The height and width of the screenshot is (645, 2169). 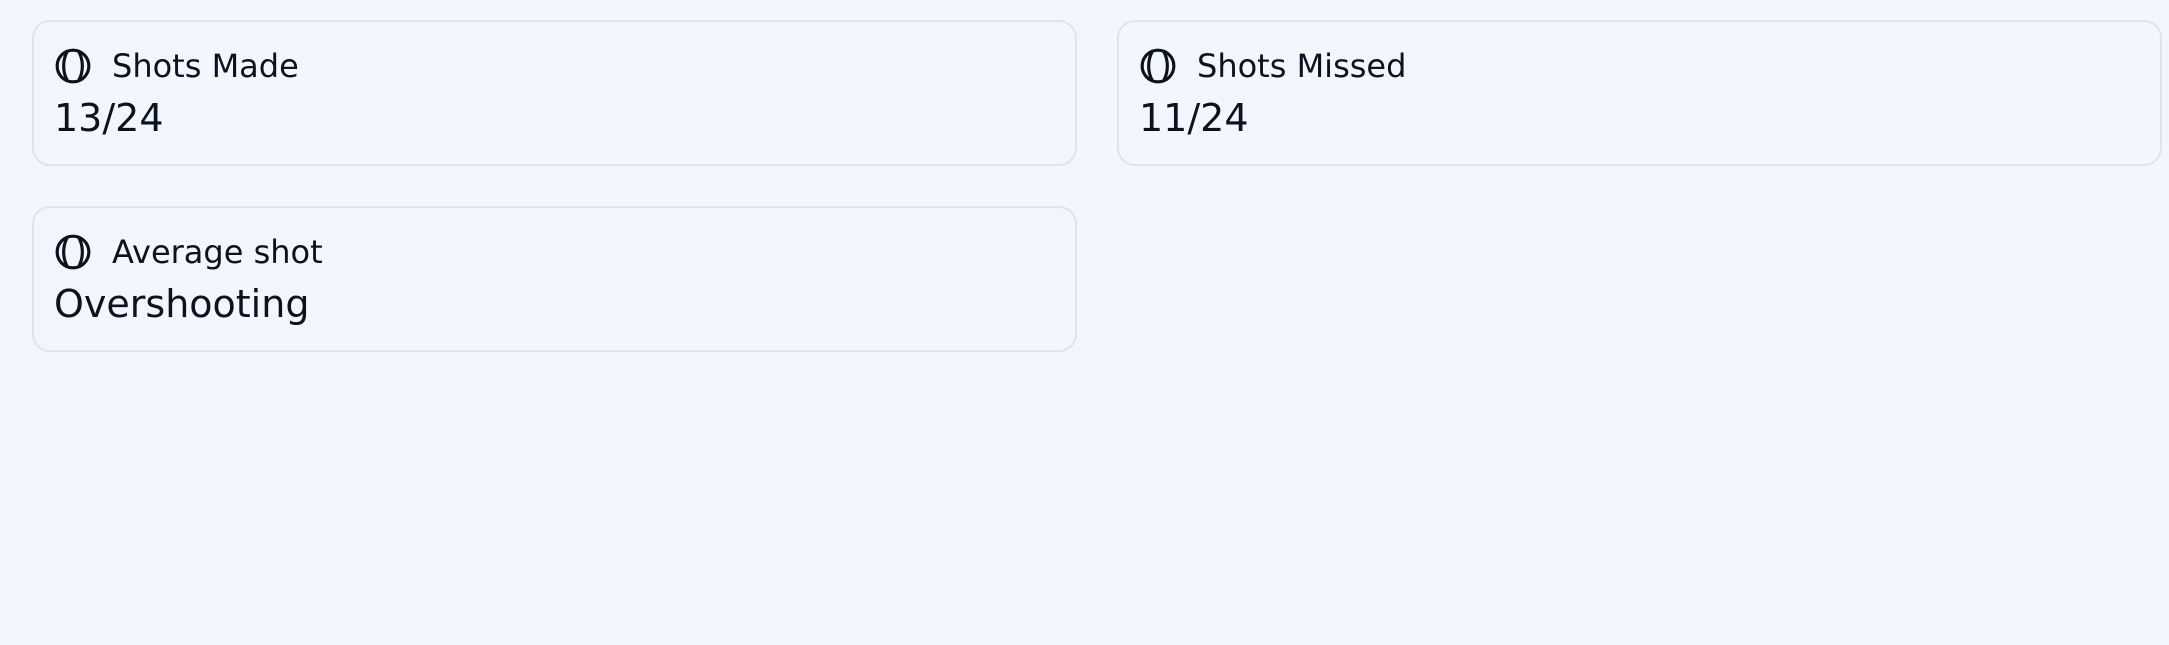 I want to click on stat-card-header: Shots Missed, so click(x=1639, y=66).